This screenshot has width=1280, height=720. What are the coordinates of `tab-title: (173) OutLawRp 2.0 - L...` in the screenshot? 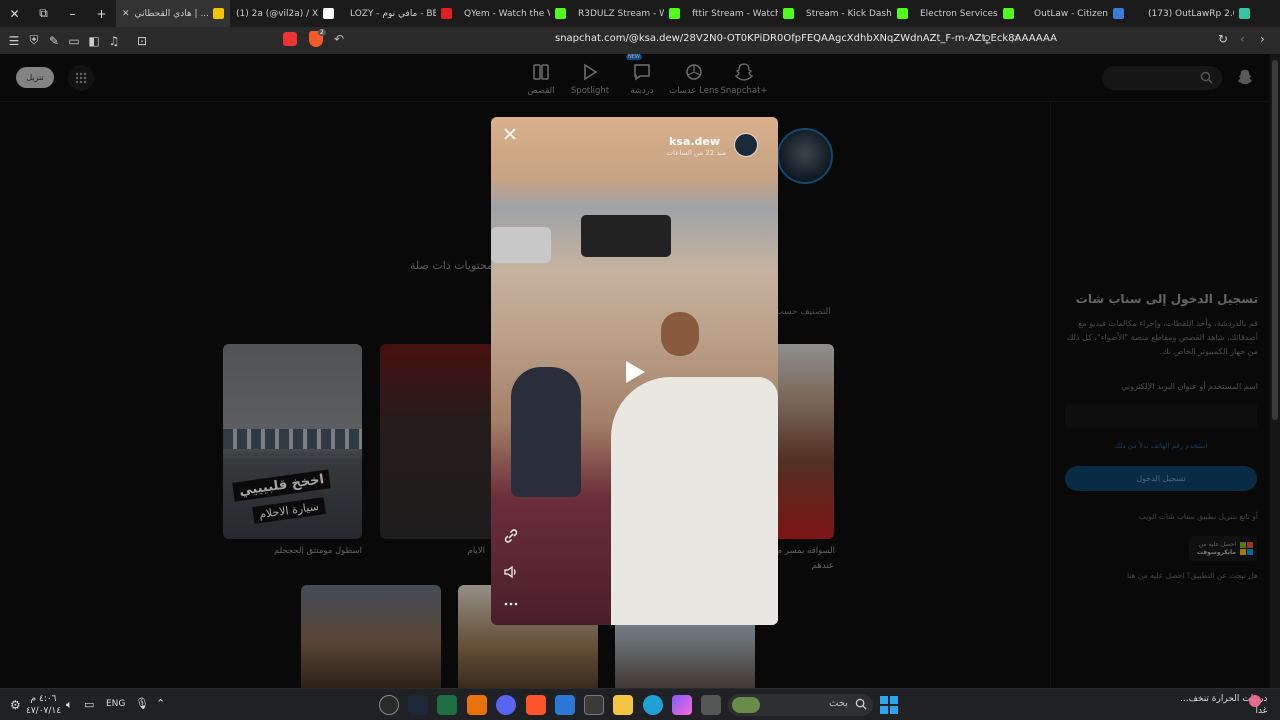 It's located at (1191, 13).